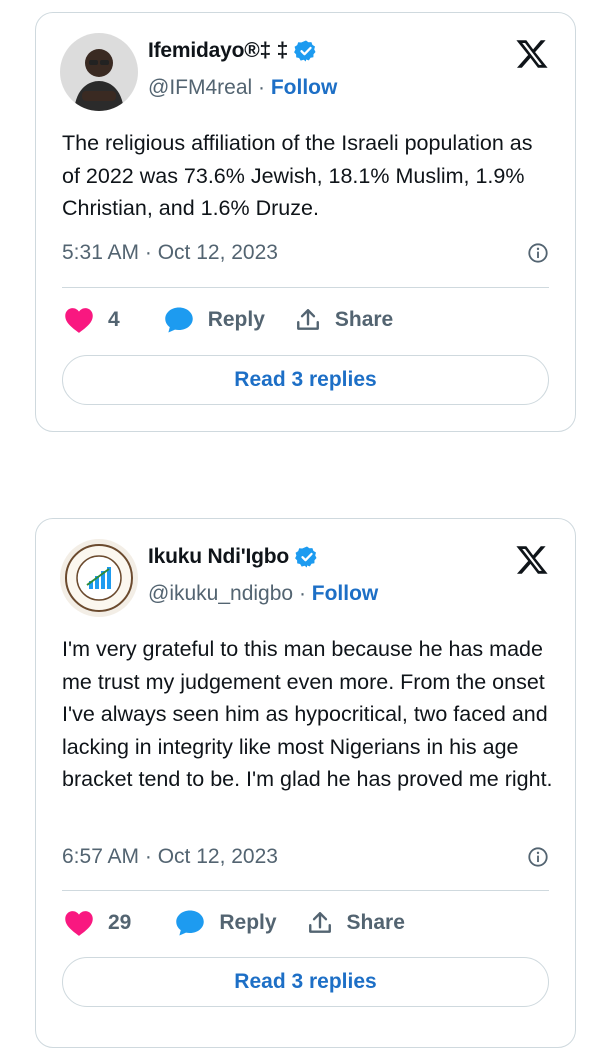 The image size is (613, 1048). I want to click on like-count: 4, so click(114, 319).